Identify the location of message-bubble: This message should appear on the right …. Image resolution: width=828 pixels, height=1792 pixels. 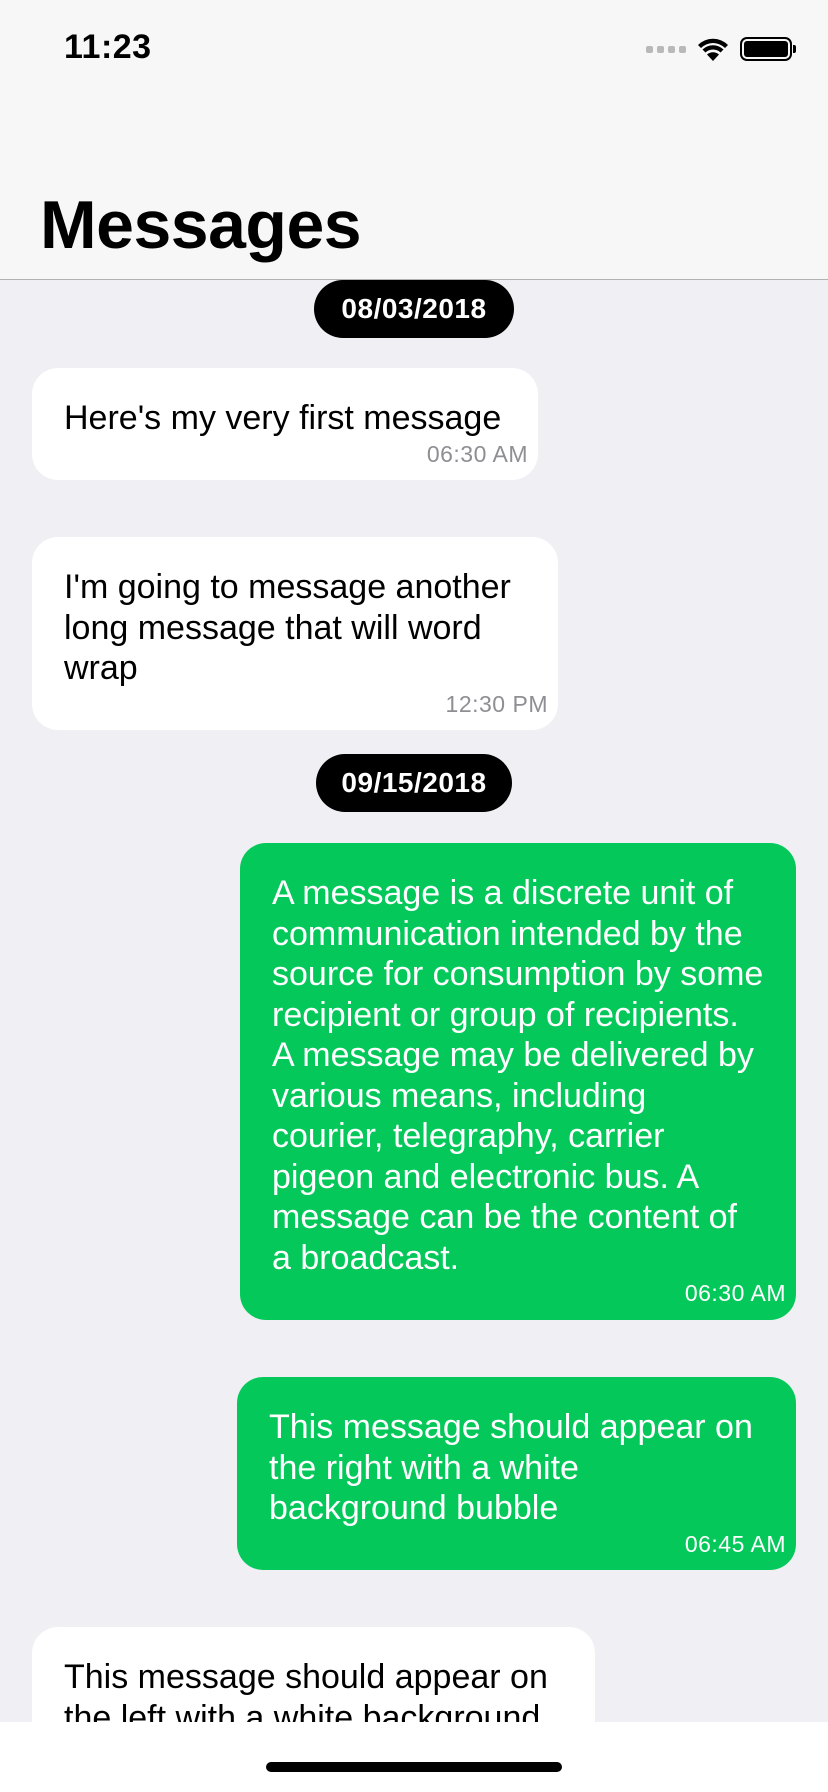
(516, 1473).